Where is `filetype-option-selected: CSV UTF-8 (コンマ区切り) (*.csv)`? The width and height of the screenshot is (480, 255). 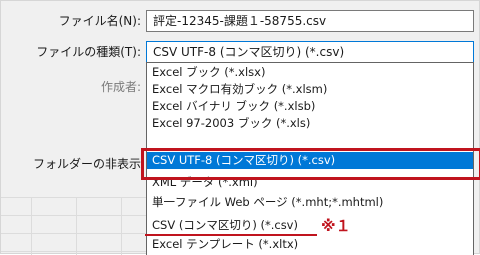 filetype-option-selected: CSV UTF-8 (コンマ区切り) (*.csv) is located at coordinates (310, 160).